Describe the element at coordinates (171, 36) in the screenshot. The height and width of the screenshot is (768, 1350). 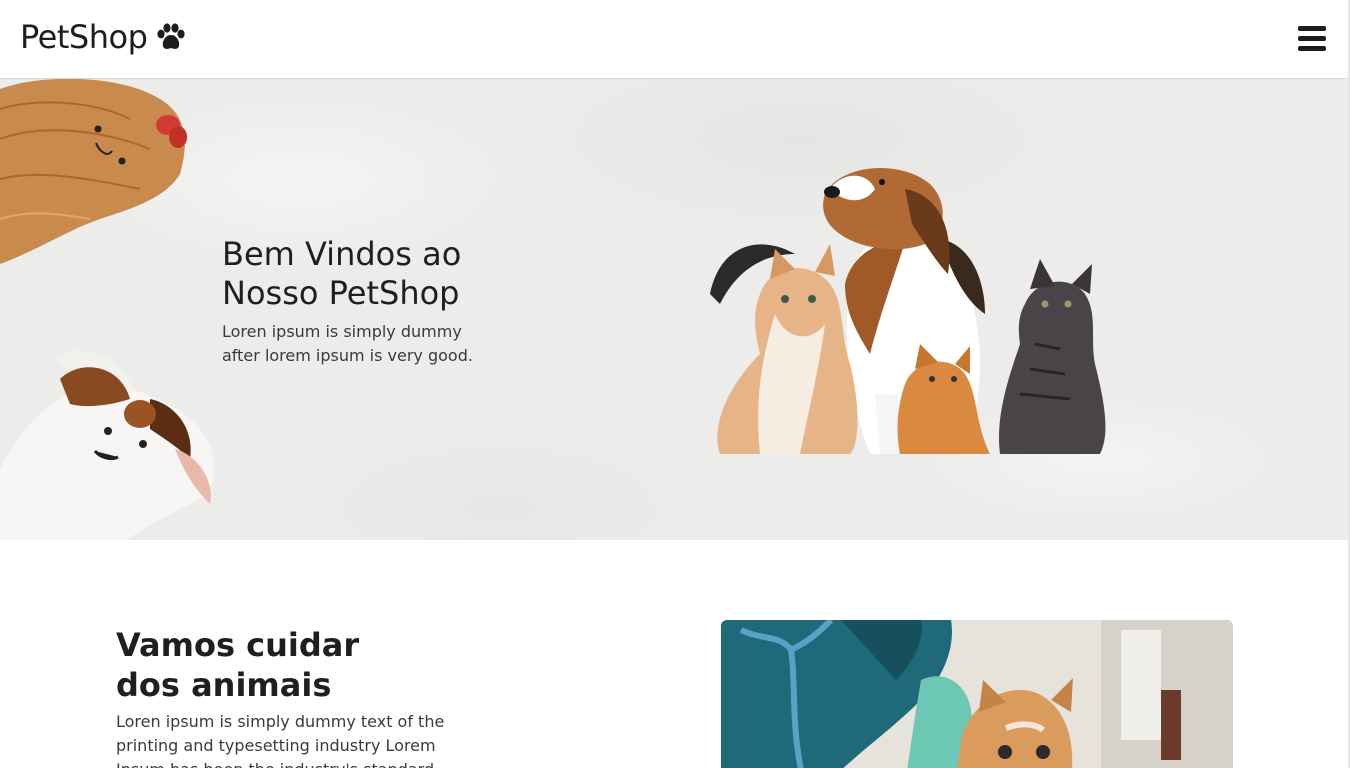
I see `paw-icon` at that location.